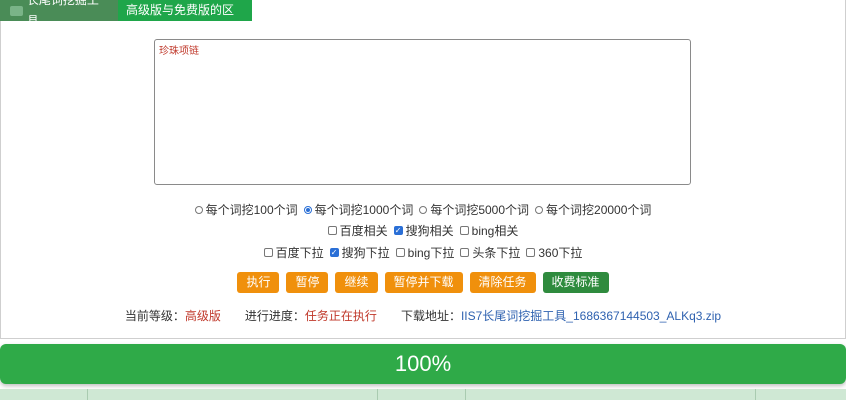  I want to click on pause-download-button: 暂停并下载, so click(423, 282).